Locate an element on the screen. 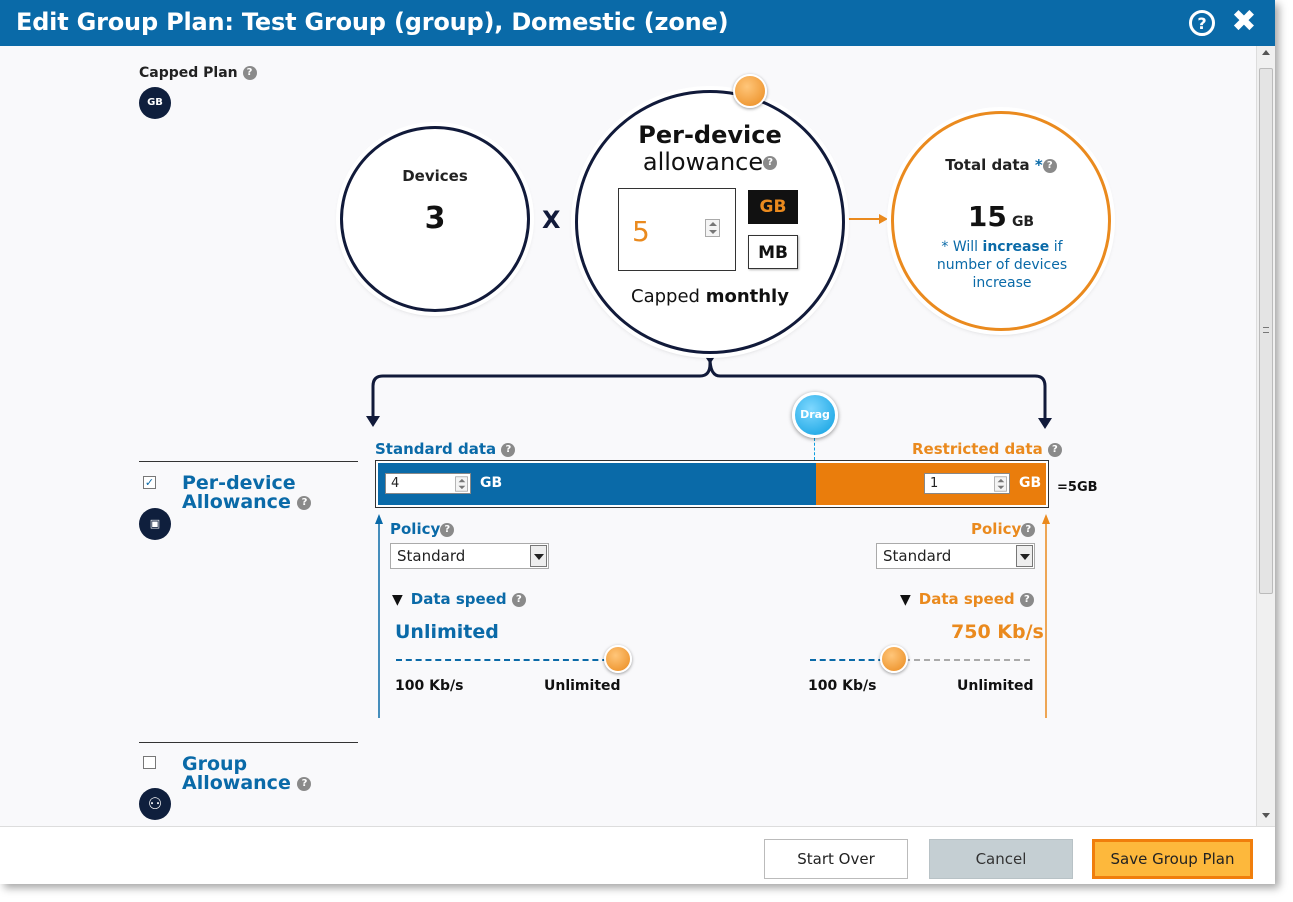 This screenshot has height=902, width=1293. standard-data-speed-toggle: ▼ Data speed ? is located at coordinates (459, 599).